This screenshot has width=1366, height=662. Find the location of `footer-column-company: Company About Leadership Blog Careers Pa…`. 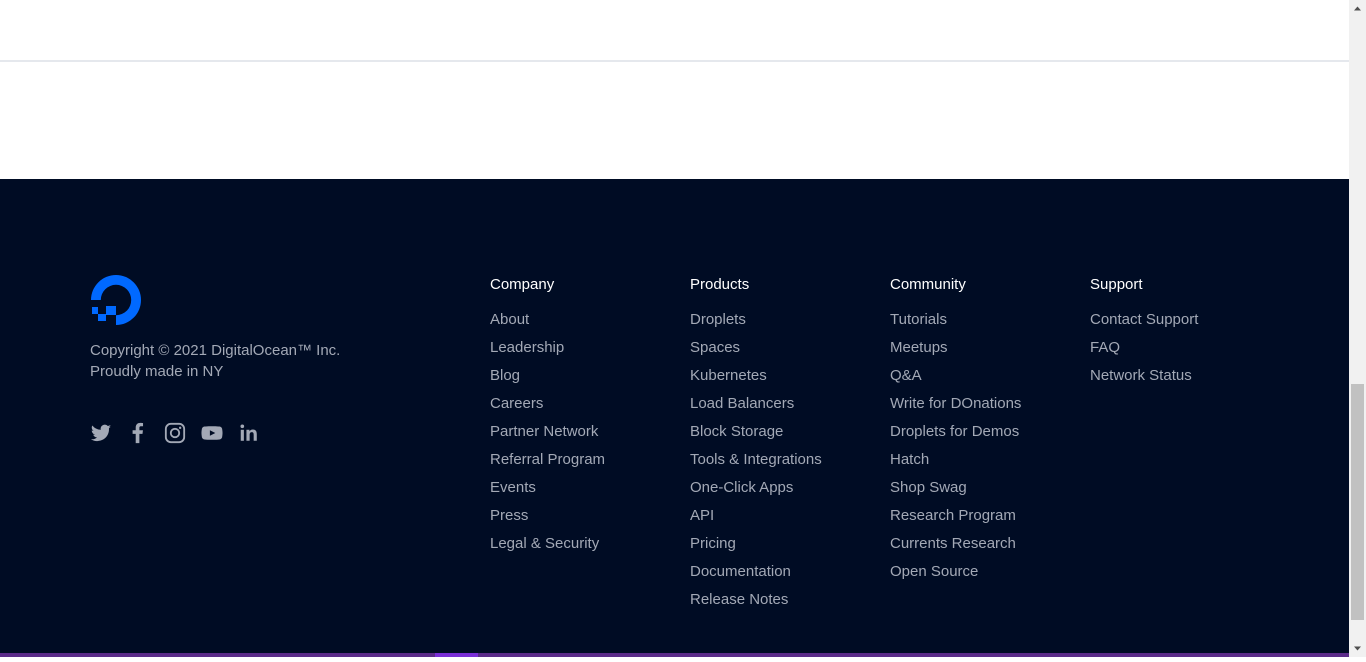

footer-column-company: Company About Leadership Blog Careers Pa… is located at coordinates (547, 417).